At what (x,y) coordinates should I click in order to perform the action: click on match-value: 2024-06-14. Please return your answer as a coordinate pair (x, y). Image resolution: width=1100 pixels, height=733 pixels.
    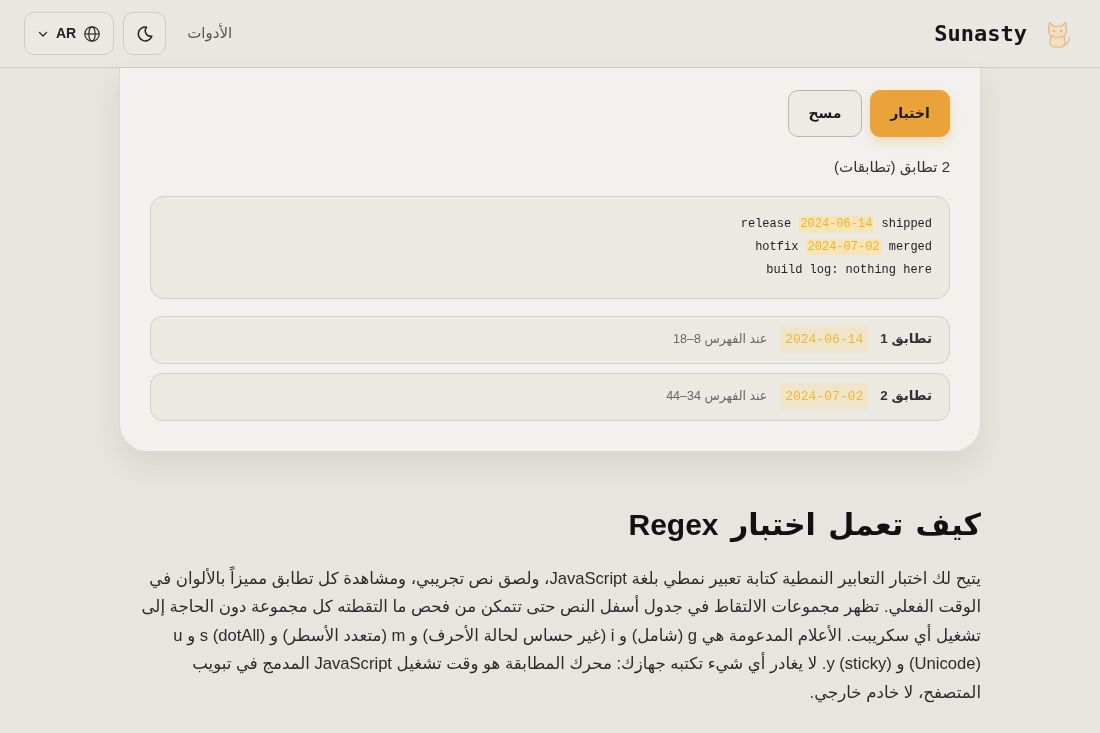
    Looking at the image, I should click on (824, 339).